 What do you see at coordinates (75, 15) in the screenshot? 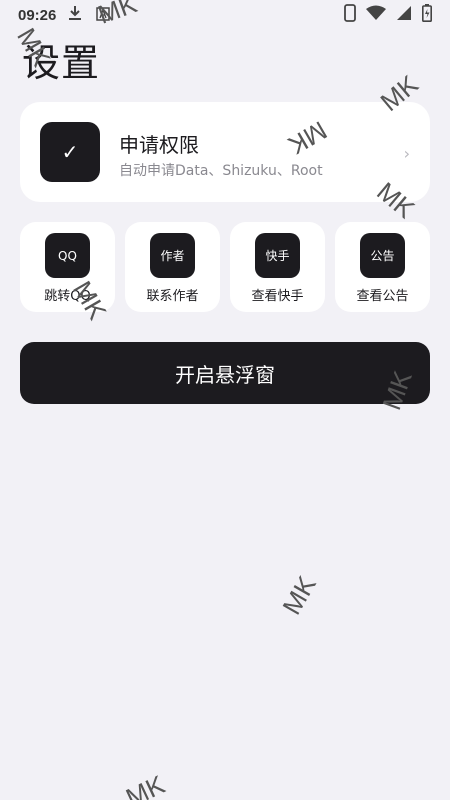
I see `download-icon` at bounding box center [75, 15].